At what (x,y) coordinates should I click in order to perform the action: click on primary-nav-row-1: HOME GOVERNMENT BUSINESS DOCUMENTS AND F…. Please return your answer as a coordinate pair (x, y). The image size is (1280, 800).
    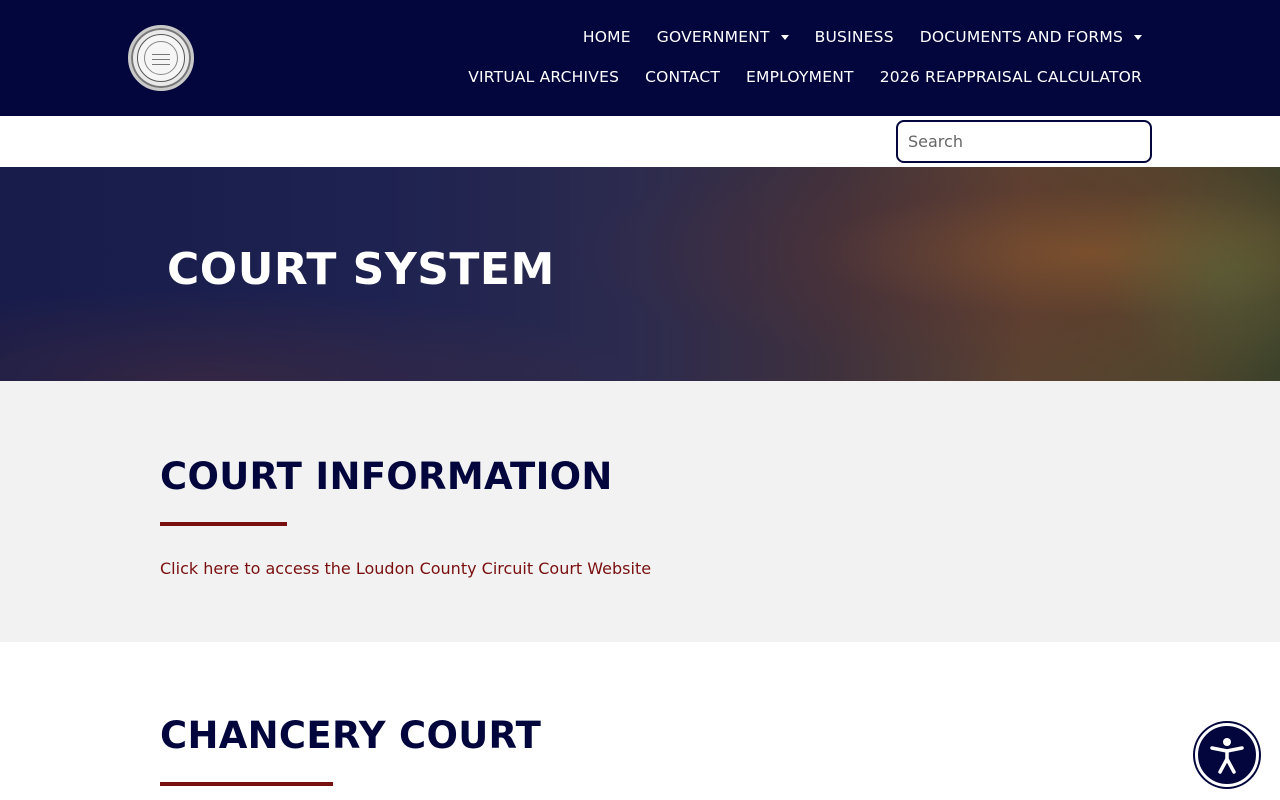
    Looking at the image, I should click on (862, 37).